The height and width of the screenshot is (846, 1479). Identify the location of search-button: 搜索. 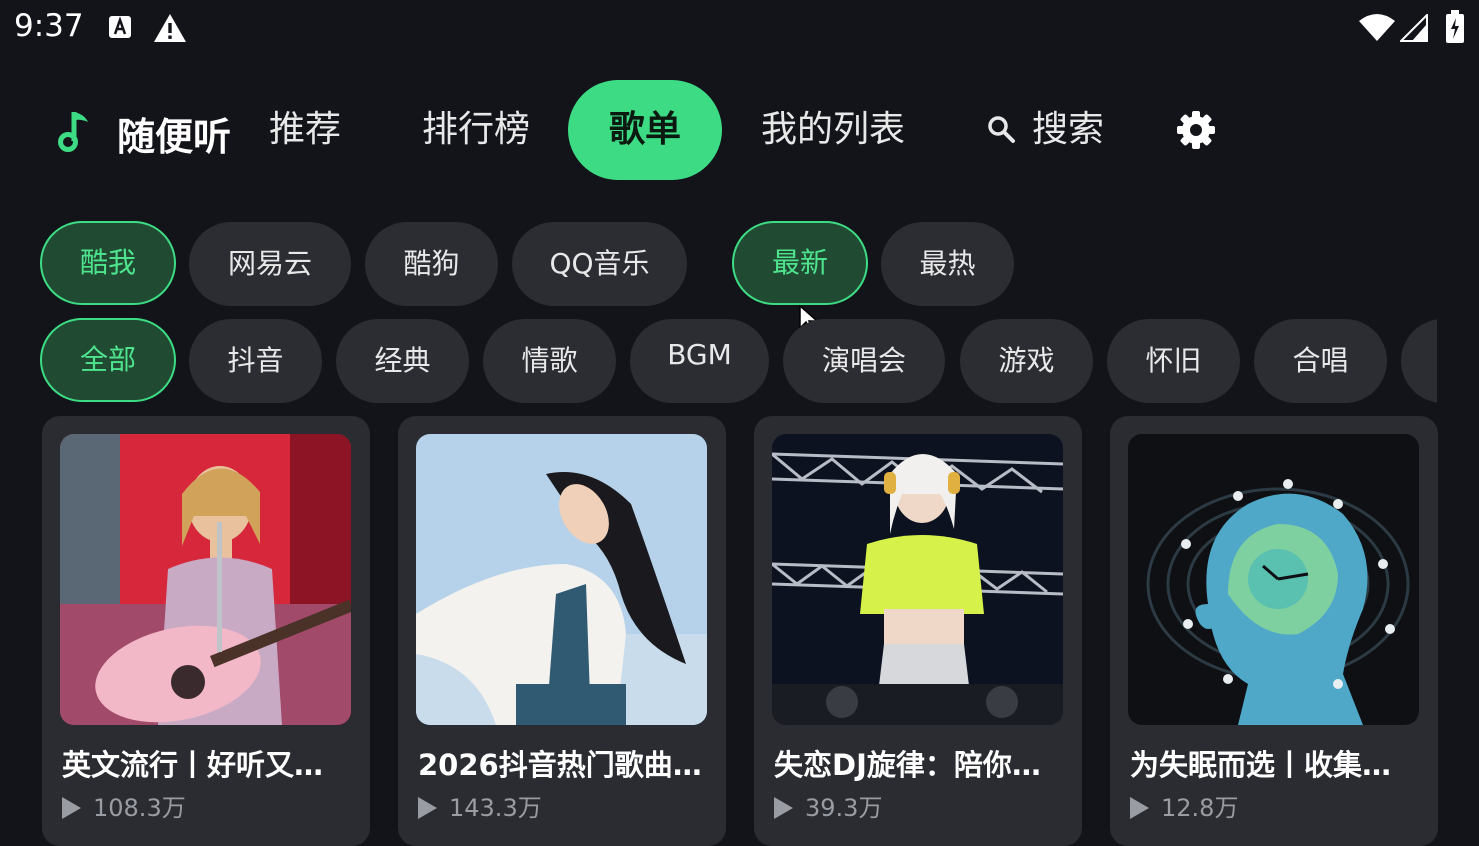
(1048, 130).